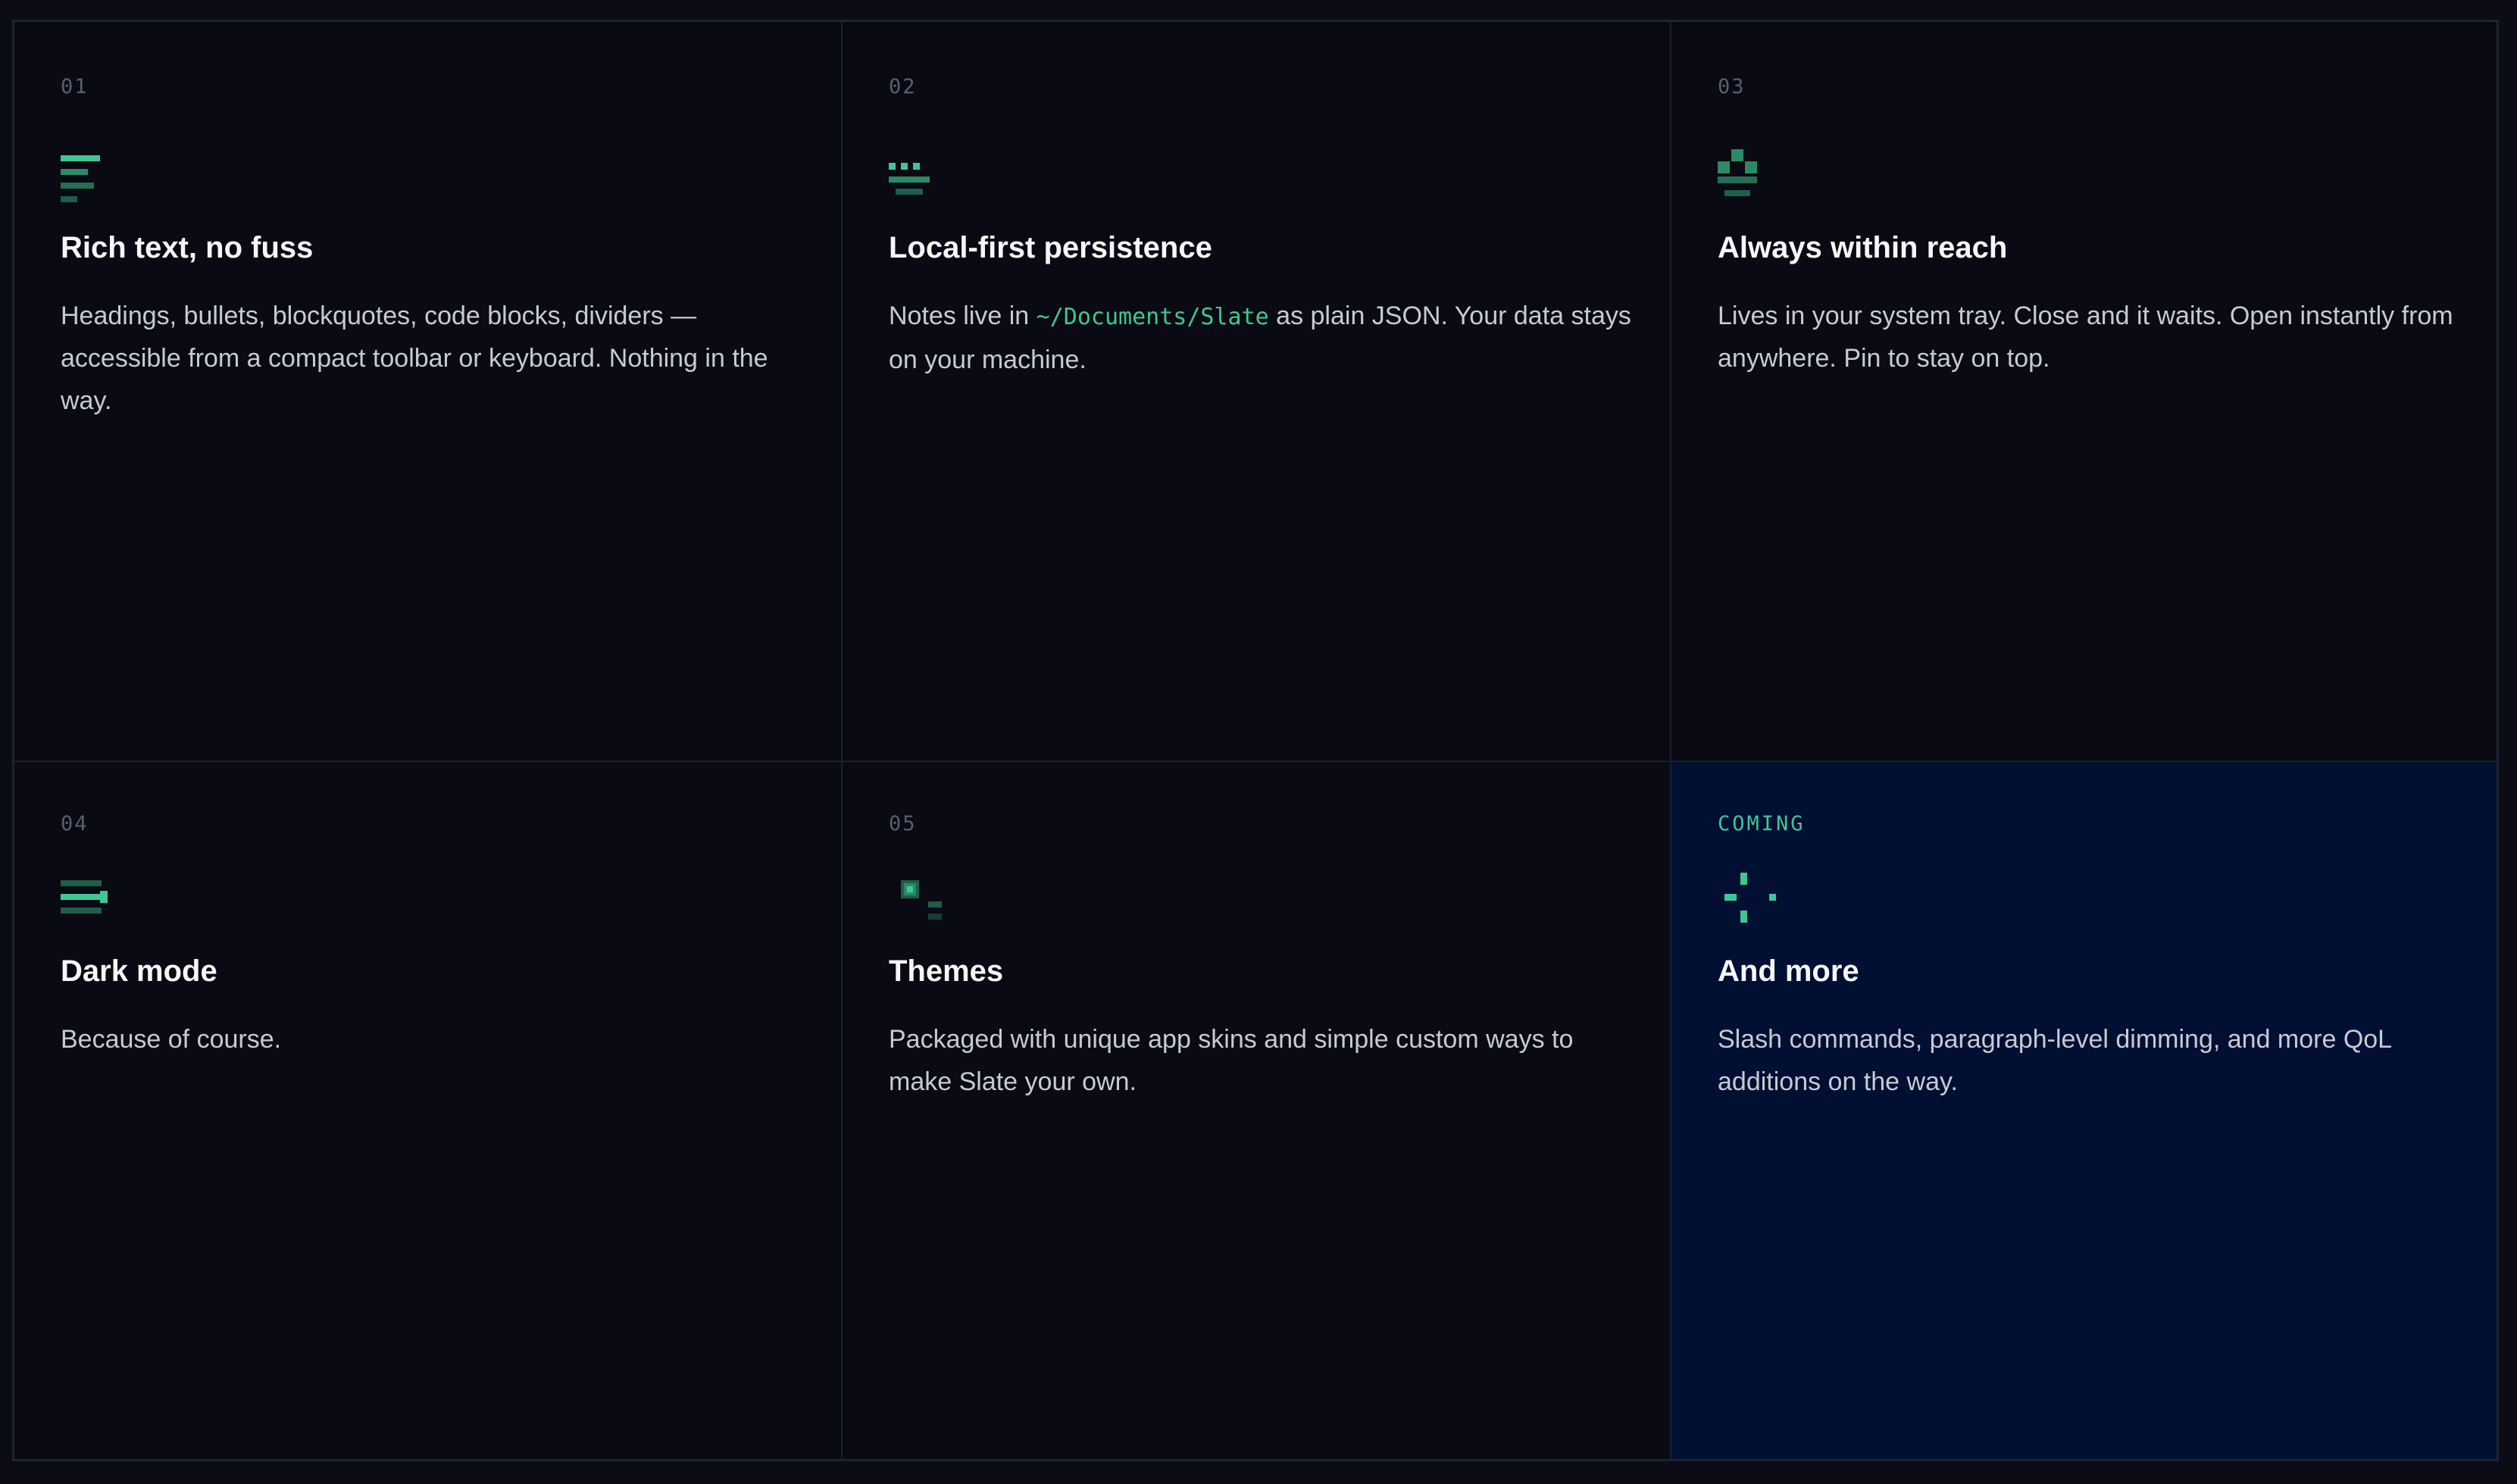 The width and height of the screenshot is (2517, 1484). What do you see at coordinates (80, 178) in the screenshot?
I see `rich-text-icon` at bounding box center [80, 178].